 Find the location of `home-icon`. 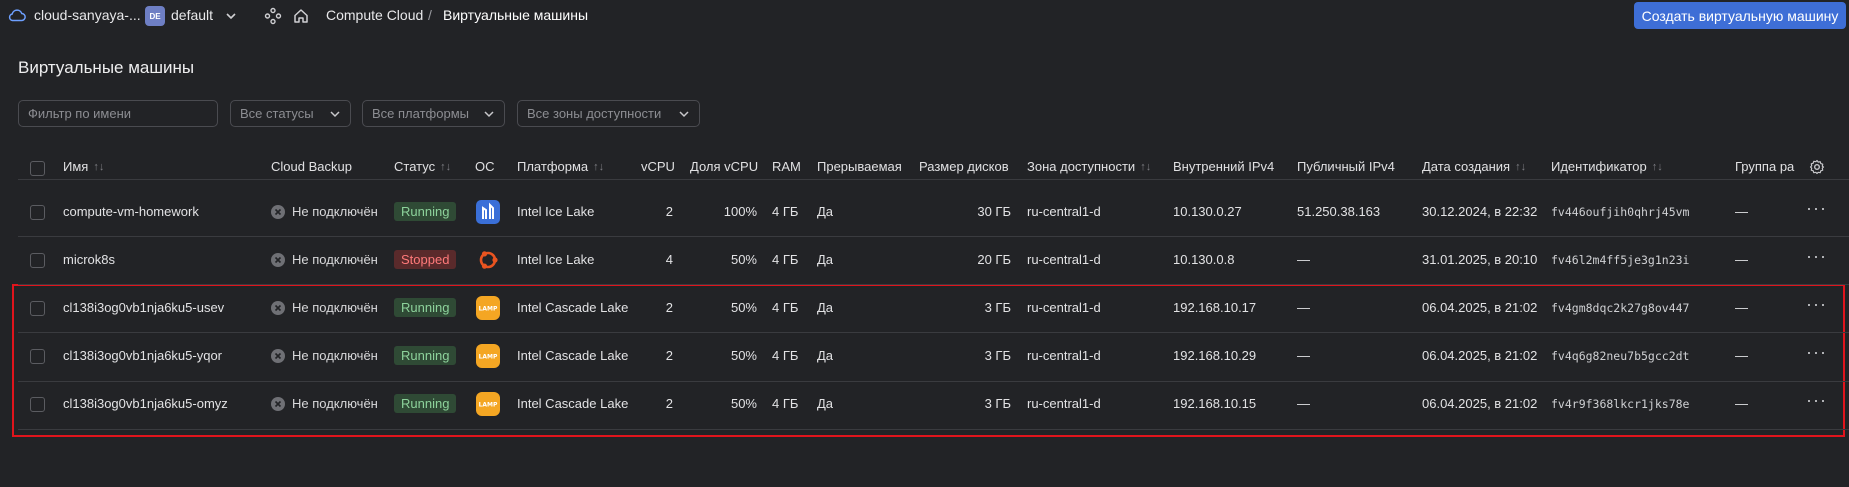

home-icon is located at coordinates (301, 16).